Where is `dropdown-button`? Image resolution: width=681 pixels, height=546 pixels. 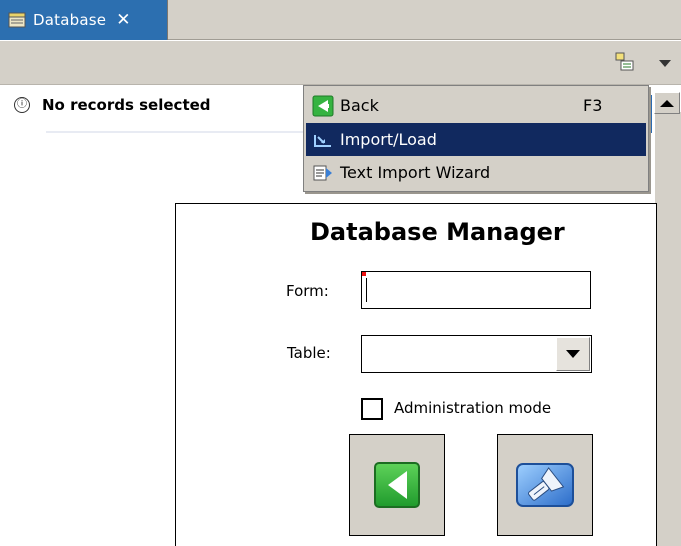 dropdown-button is located at coordinates (573, 354).